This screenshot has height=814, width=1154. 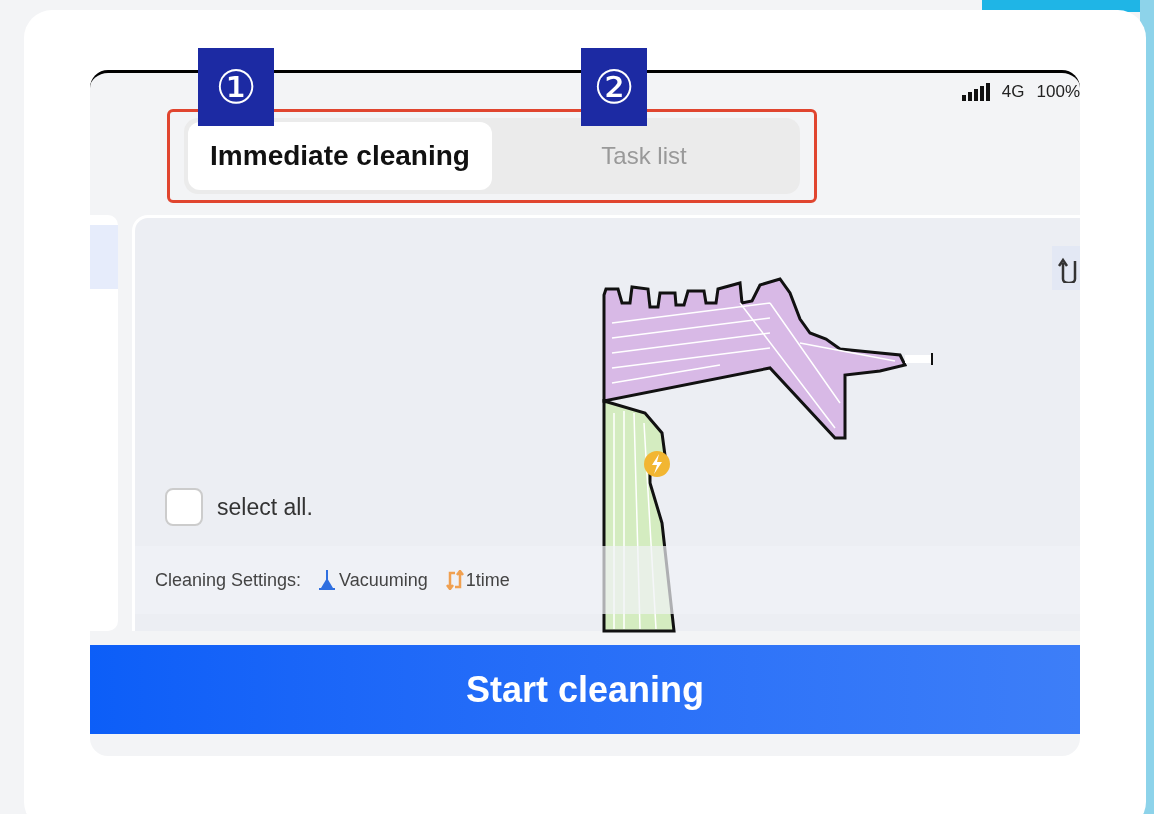 I want to click on battery-label: 100%, so click(x=1058, y=92).